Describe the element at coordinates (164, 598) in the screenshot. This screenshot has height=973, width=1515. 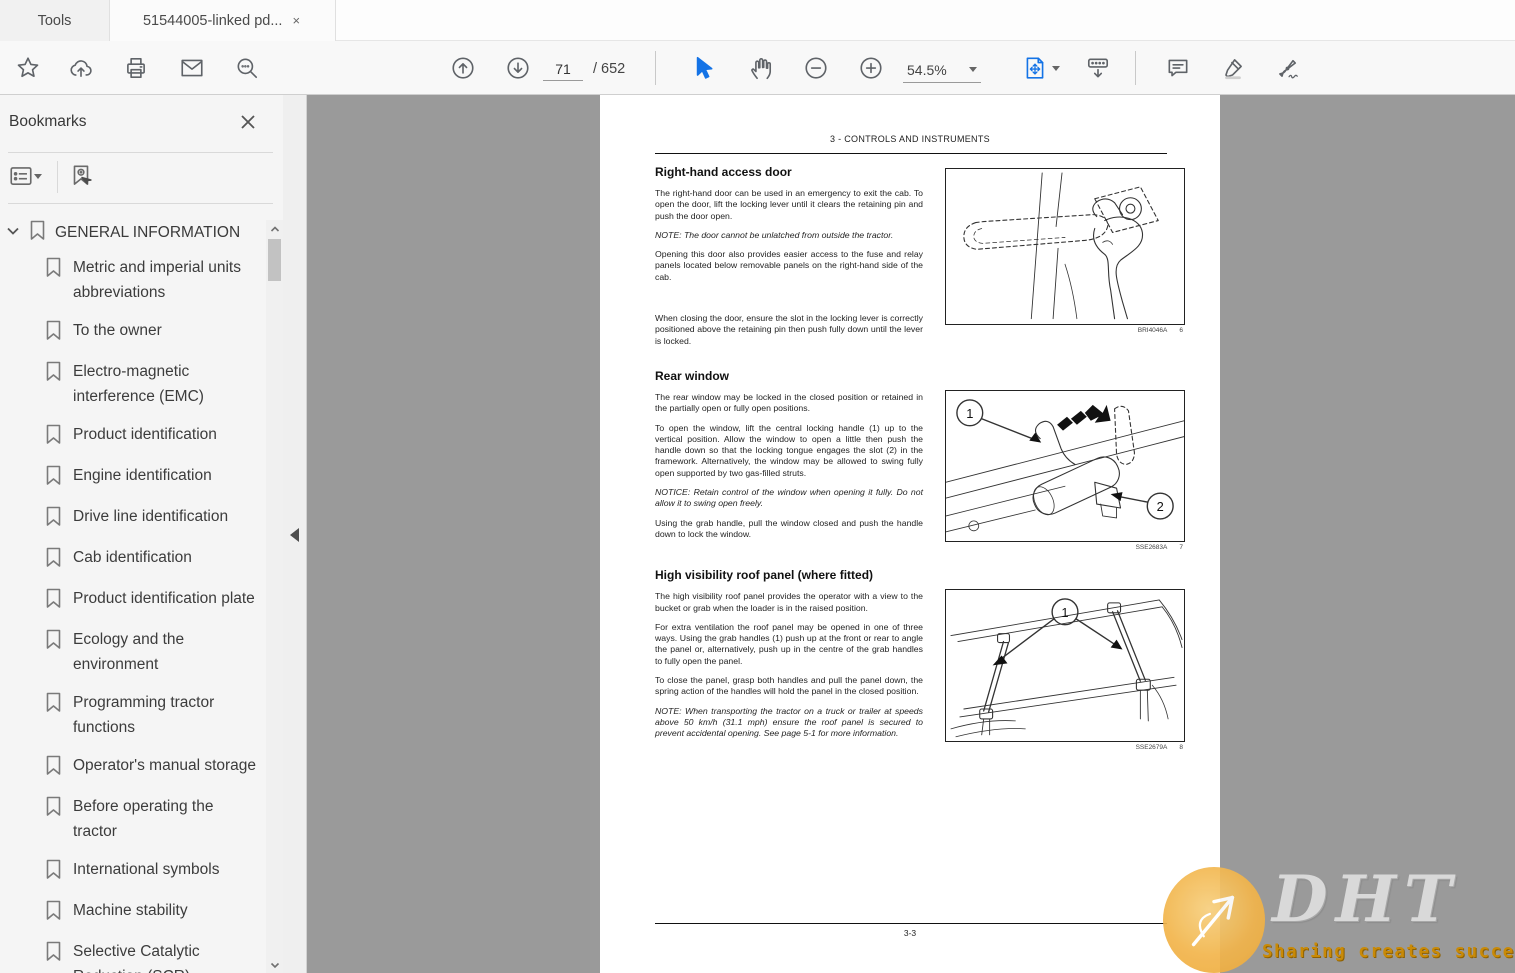
I see `bookmark-item-label: Product identification plate` at that location.